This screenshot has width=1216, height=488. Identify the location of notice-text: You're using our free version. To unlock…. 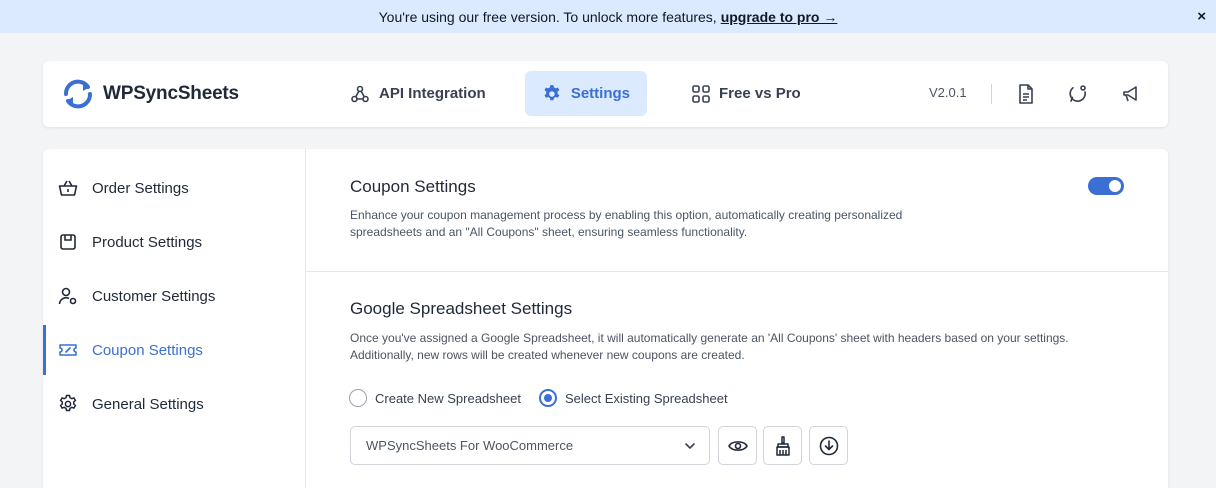
(547, 16).